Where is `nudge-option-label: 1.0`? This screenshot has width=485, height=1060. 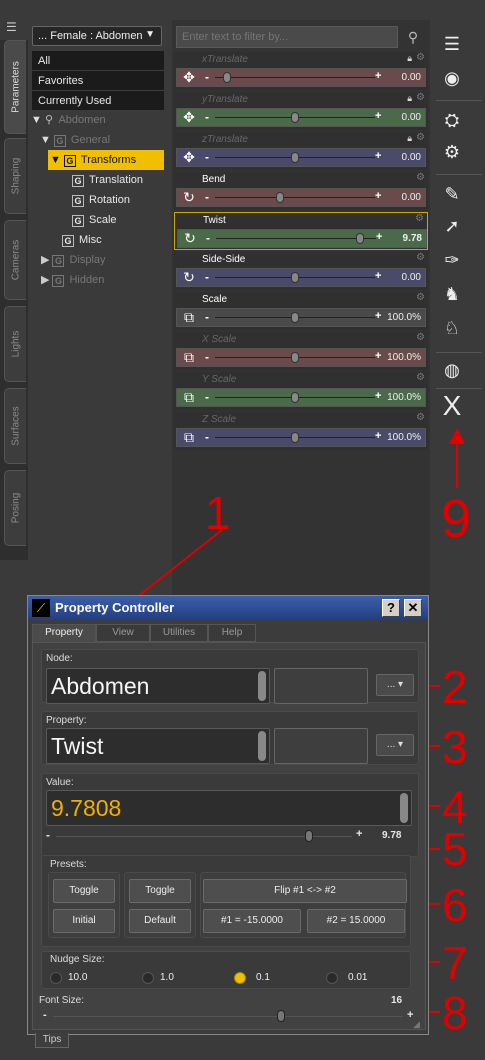 nudge-option-label: 1.0 is located at coordinates (167, 977).